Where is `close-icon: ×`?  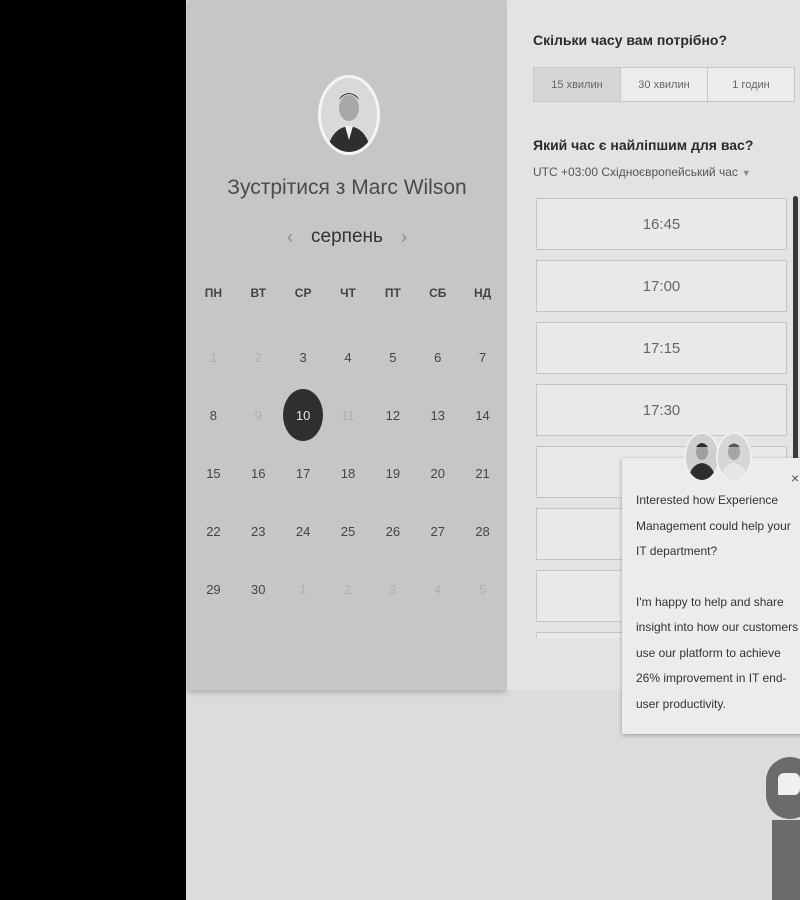
close-icon: × is located at coordinates (795, 478).